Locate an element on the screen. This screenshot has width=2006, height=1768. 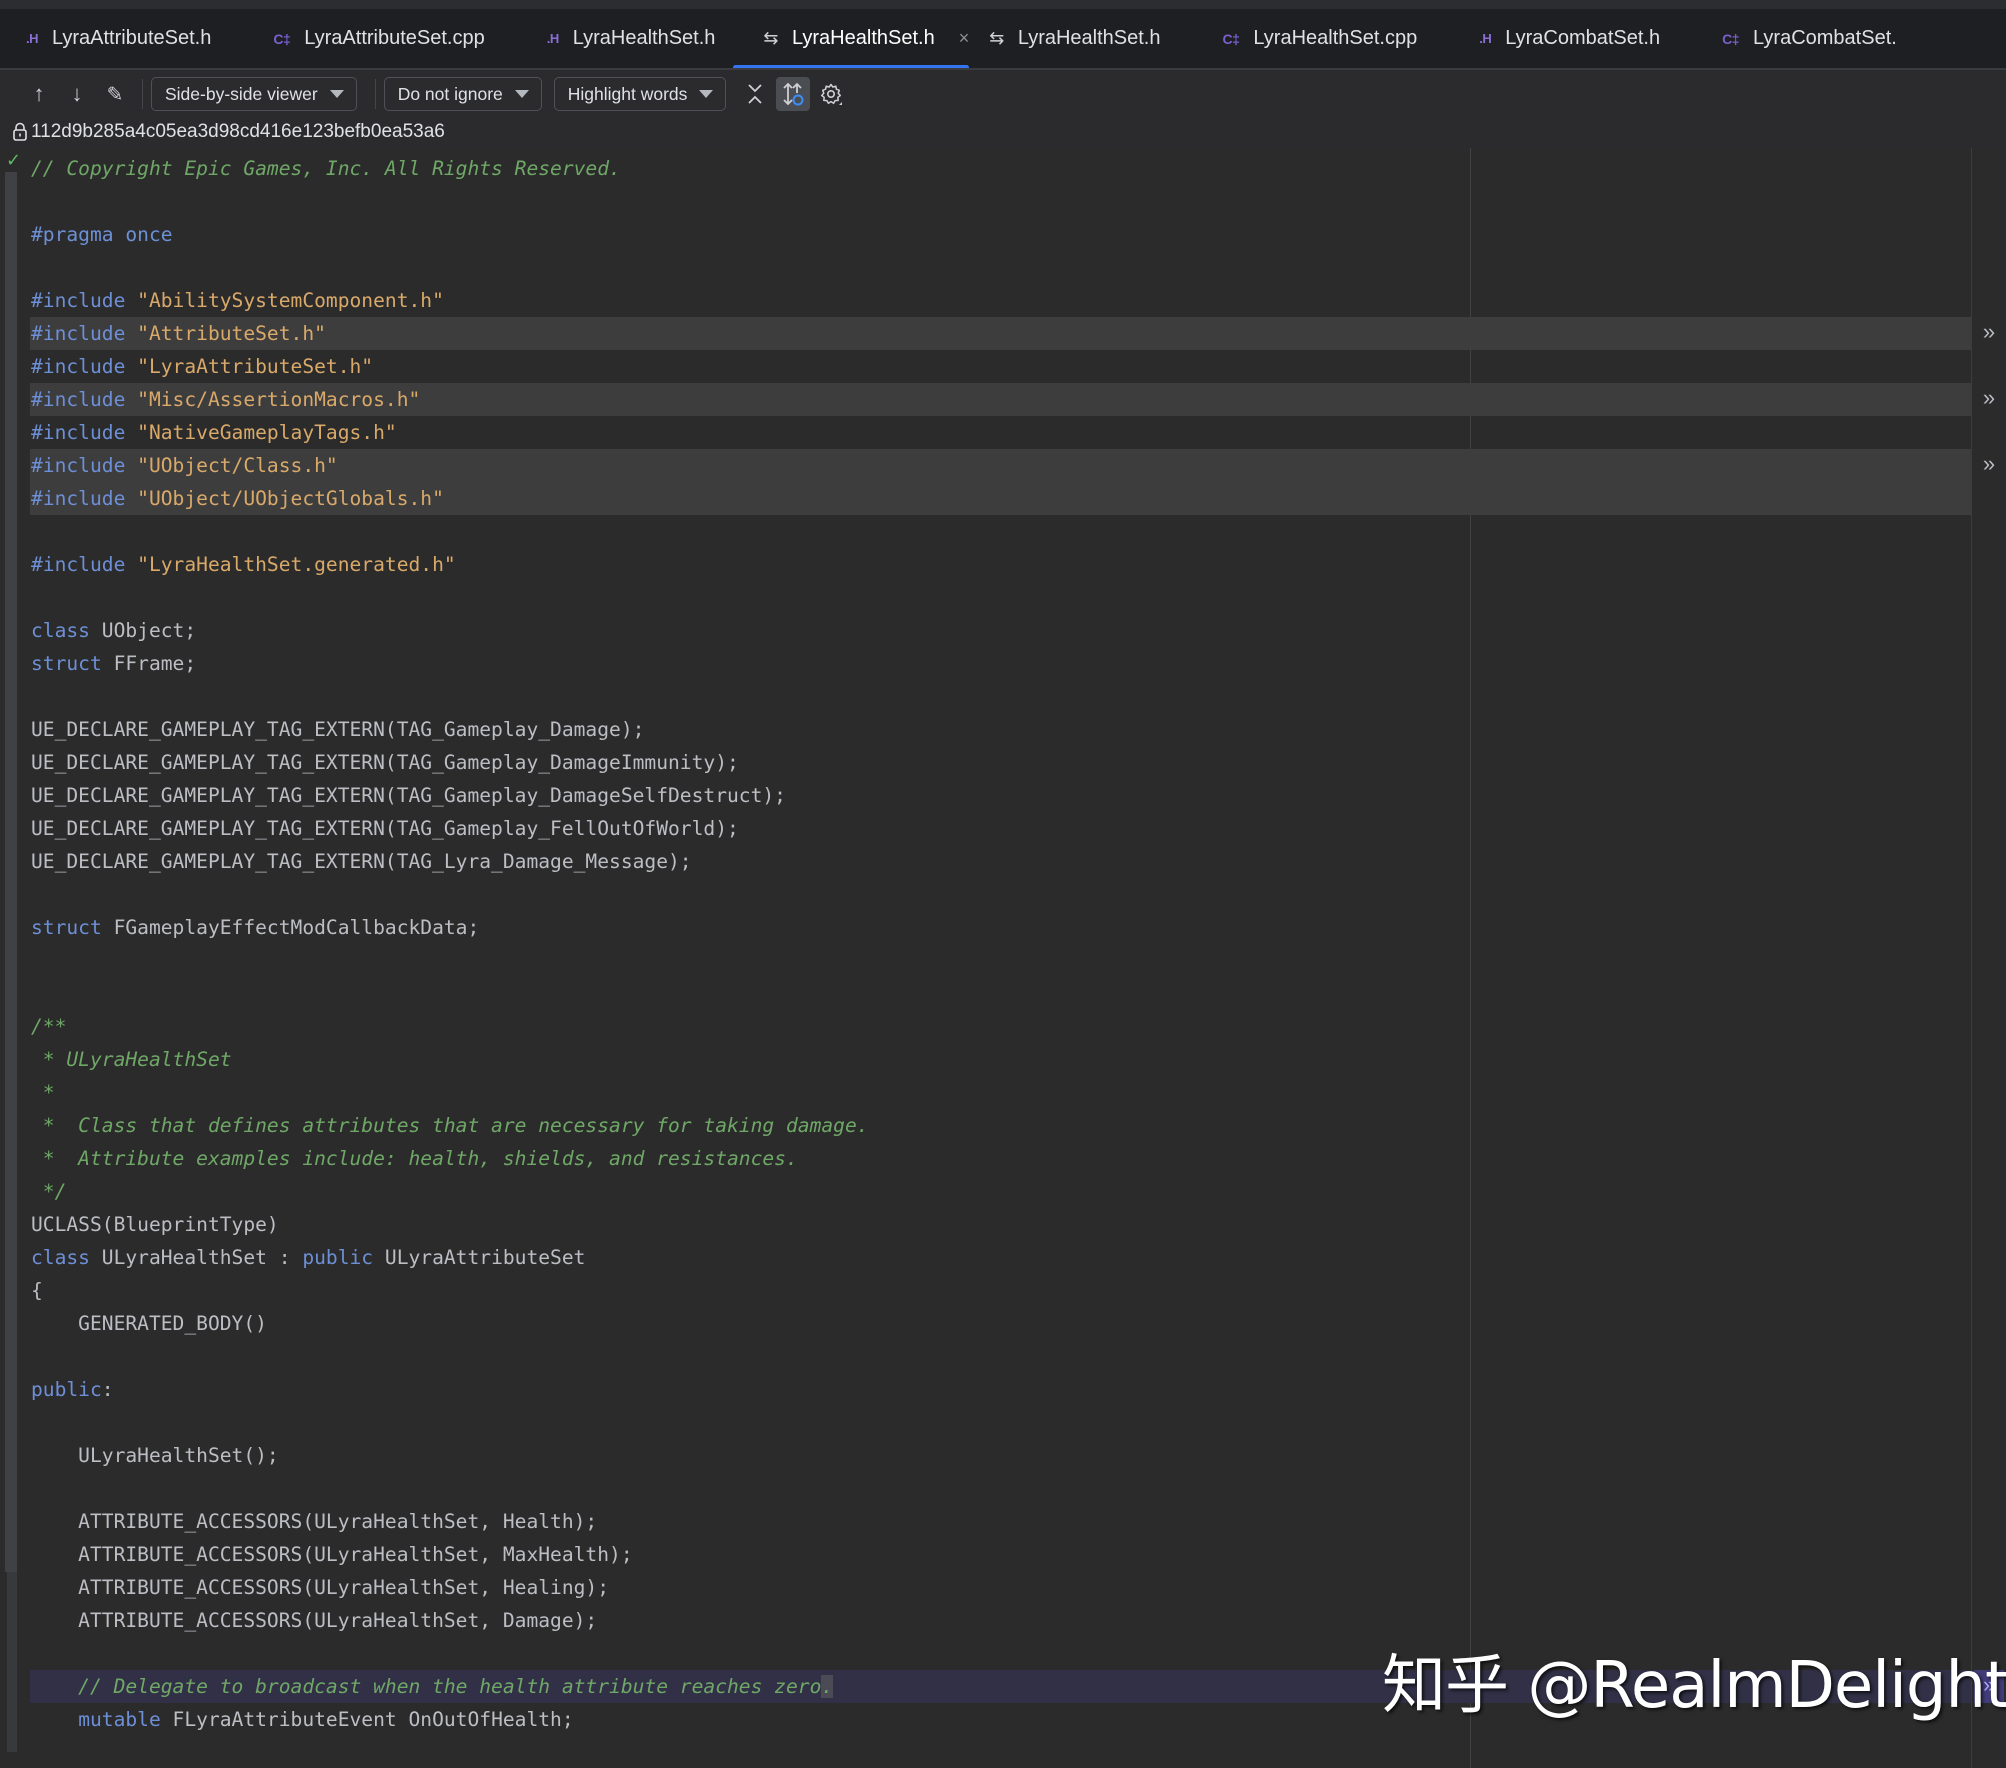
code-line: */ is located at coordinates (1018, 1191).